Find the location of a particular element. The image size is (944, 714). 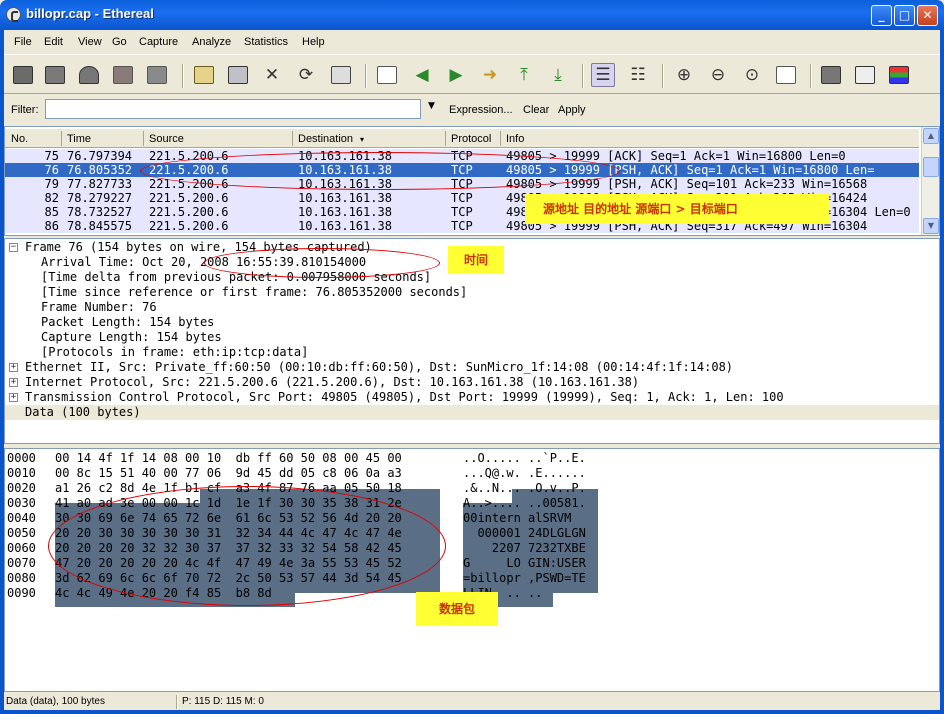

col-info: Info is located at coordinates (515, 139).